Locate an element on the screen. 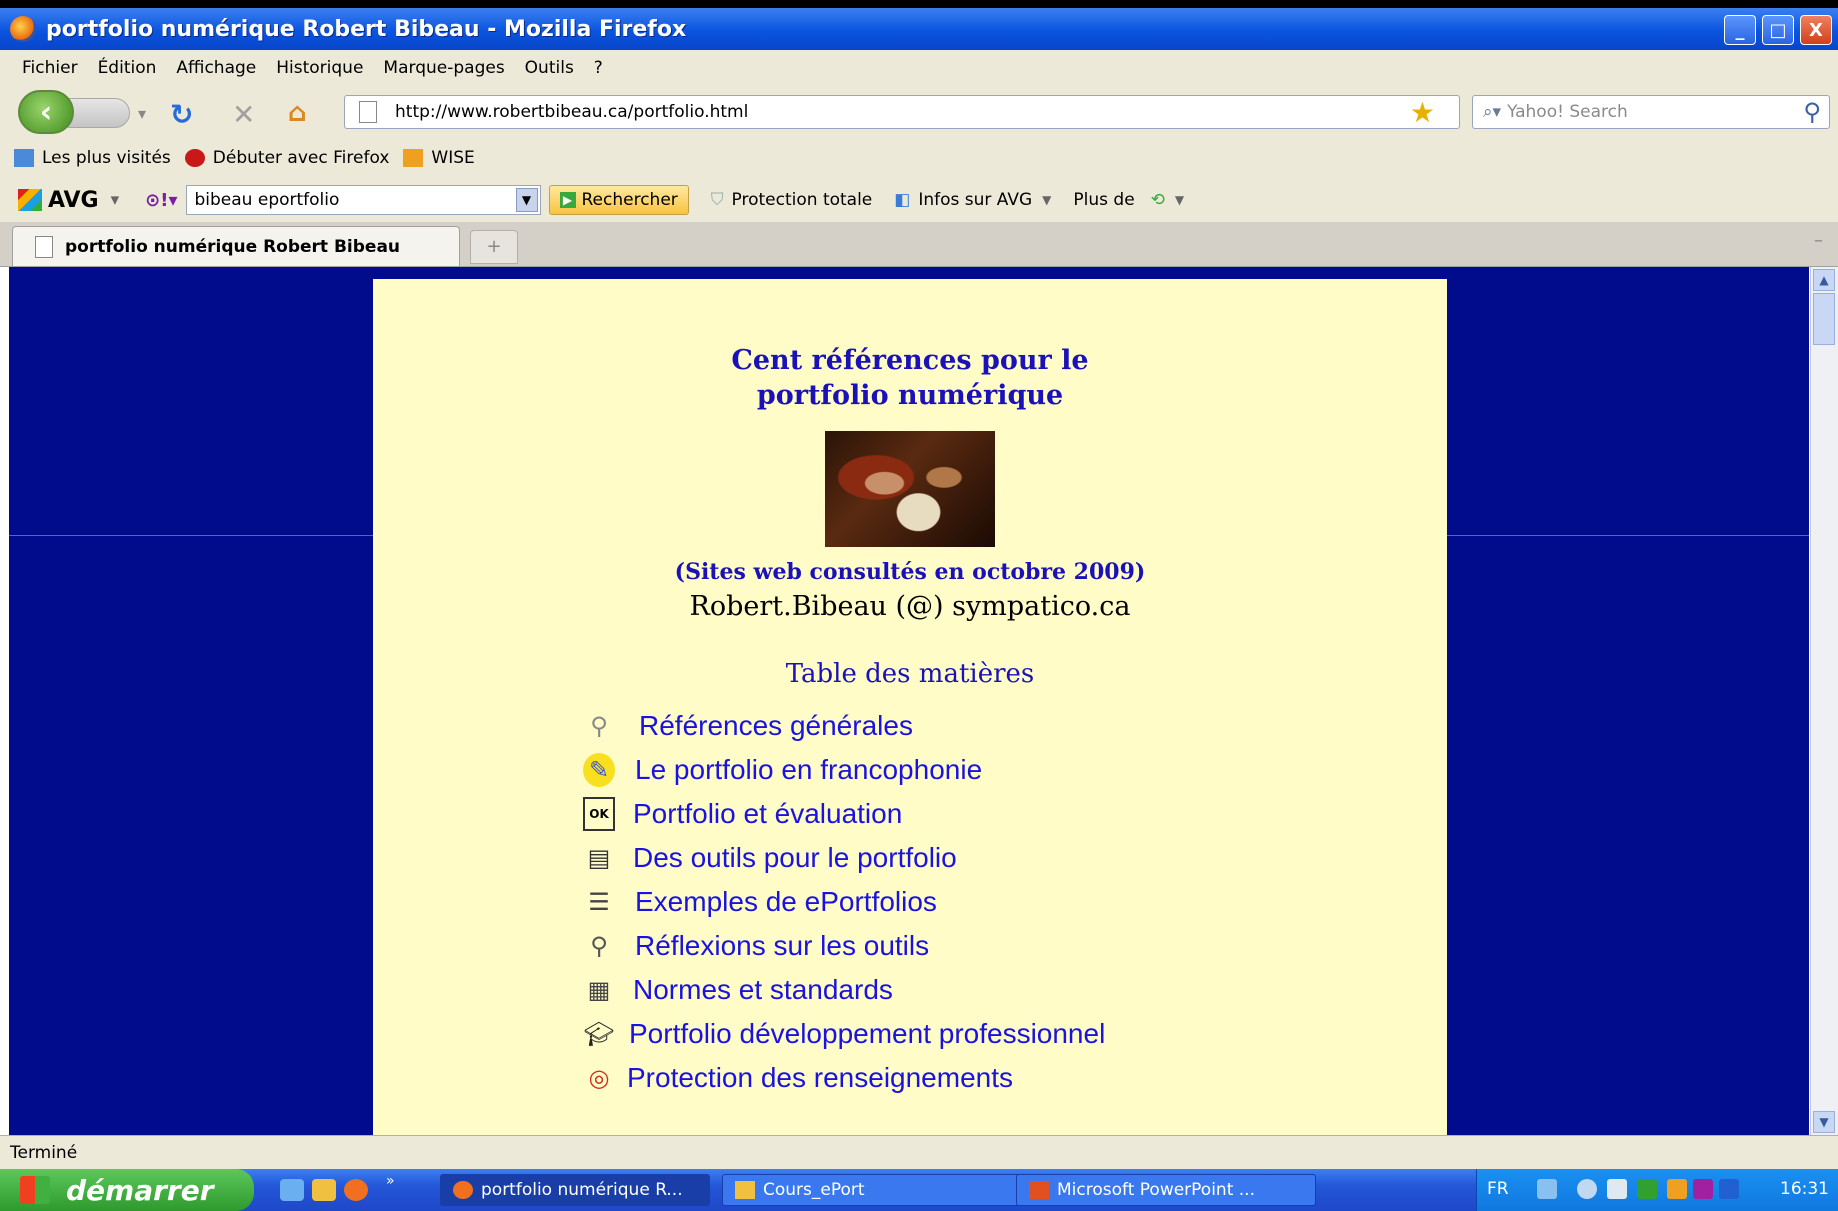 The image size is (1838, 1211). quicklaunch-ie-icon is located at coordinates (292, 1190).